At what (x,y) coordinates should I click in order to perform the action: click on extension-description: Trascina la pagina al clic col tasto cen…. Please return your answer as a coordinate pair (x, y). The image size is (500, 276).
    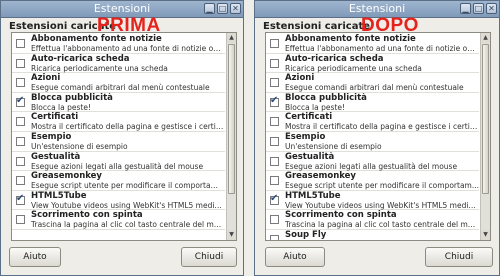
    Looking at the image, I should click on (382, 225).